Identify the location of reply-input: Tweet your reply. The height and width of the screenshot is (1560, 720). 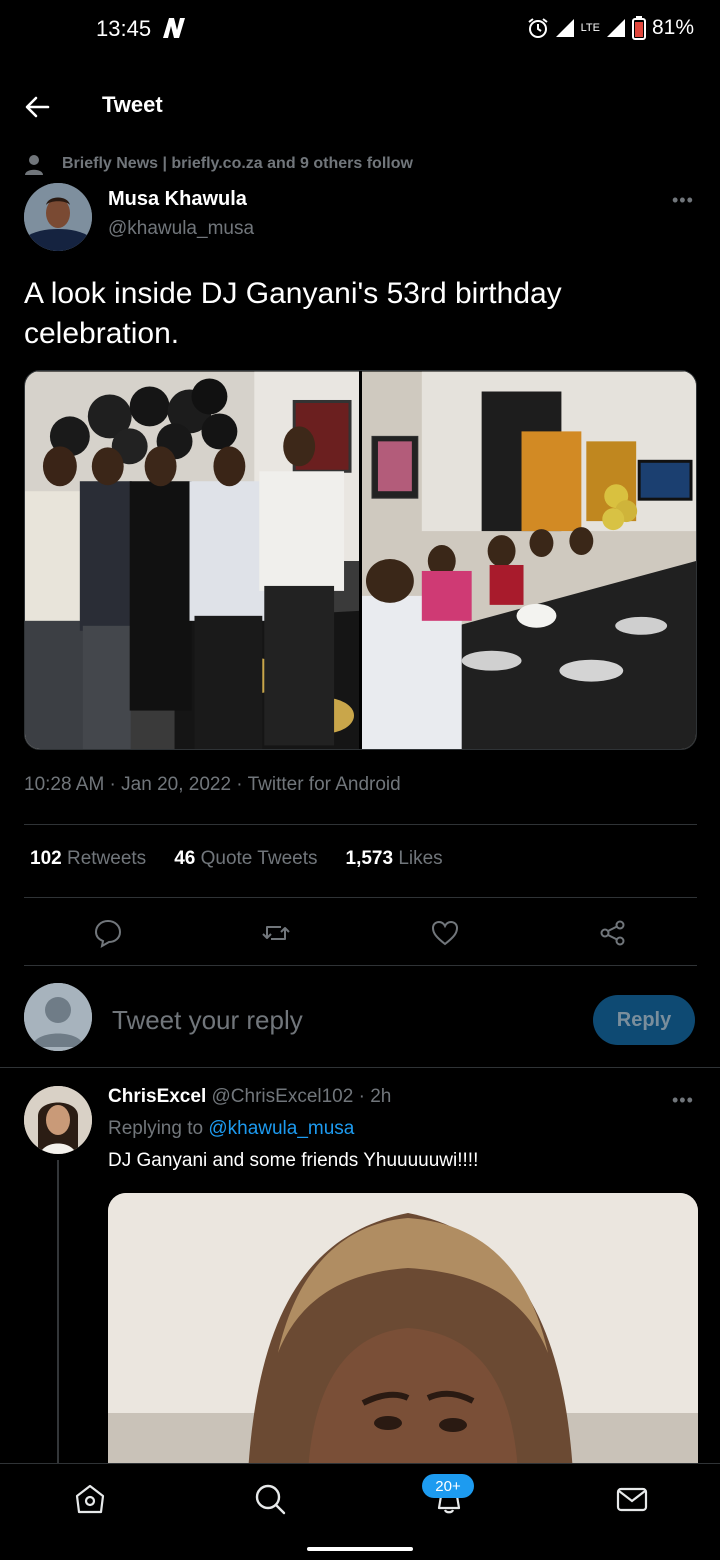
(207, 1020).